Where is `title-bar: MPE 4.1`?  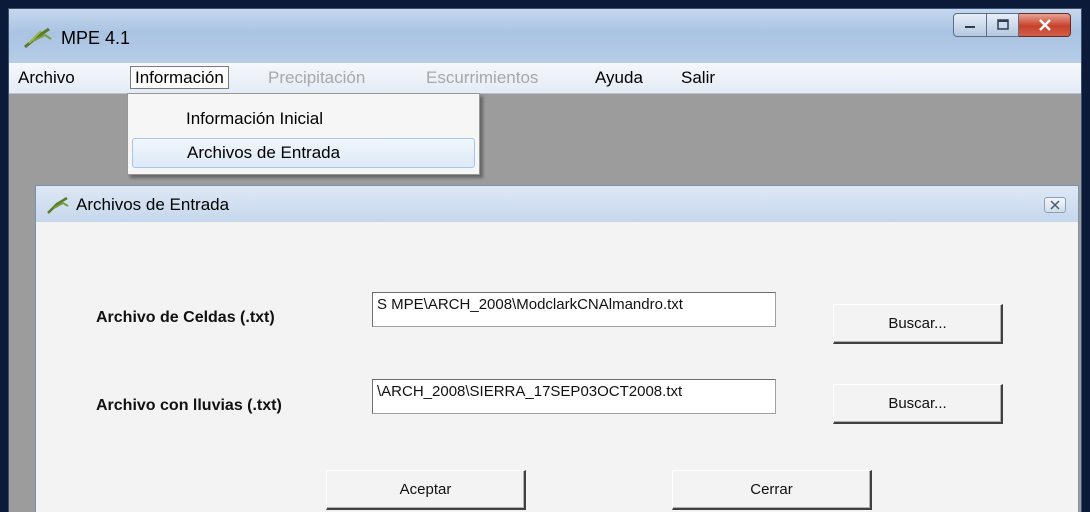
title-bar: MPE 4.1 is located at coordinates (545, 36).